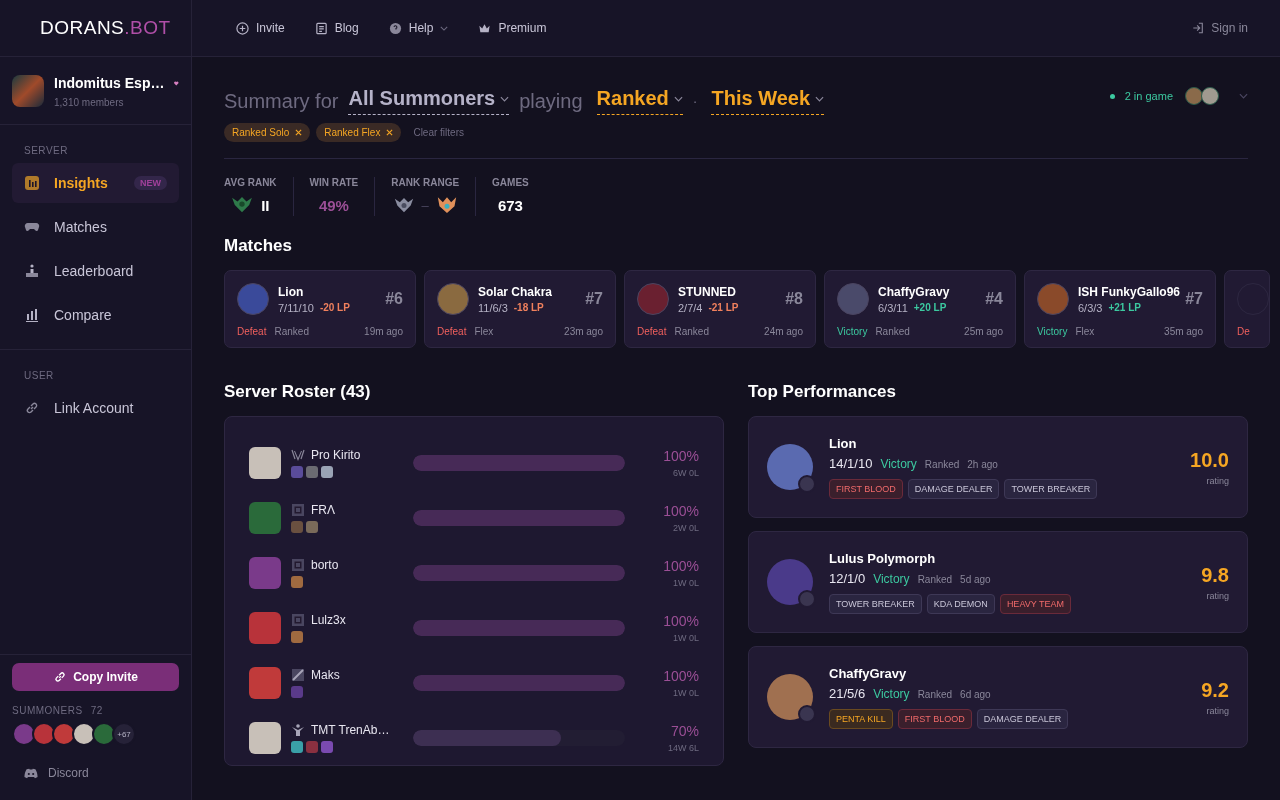 Image resolution: width=1280 pixels, height=800 pixels. Describe the element at coordinates (998, 582) in the screenshot. I see `performance-card: Lulus Polymorph 12/1/0 Victory Ranked 5d ago TOWER BREAKER KDA DEMON HEAVY TEAM 9.8 rating` at that location.